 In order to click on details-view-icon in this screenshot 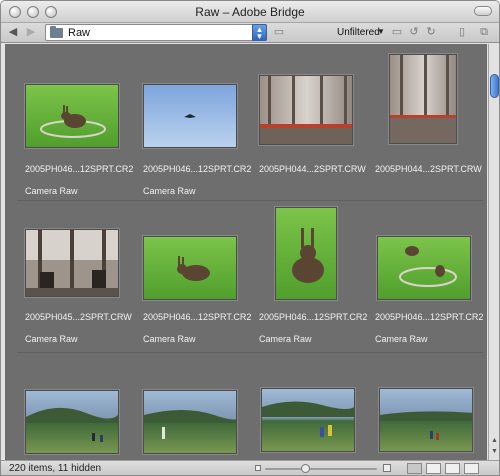, I will do `click(452, 468)`.